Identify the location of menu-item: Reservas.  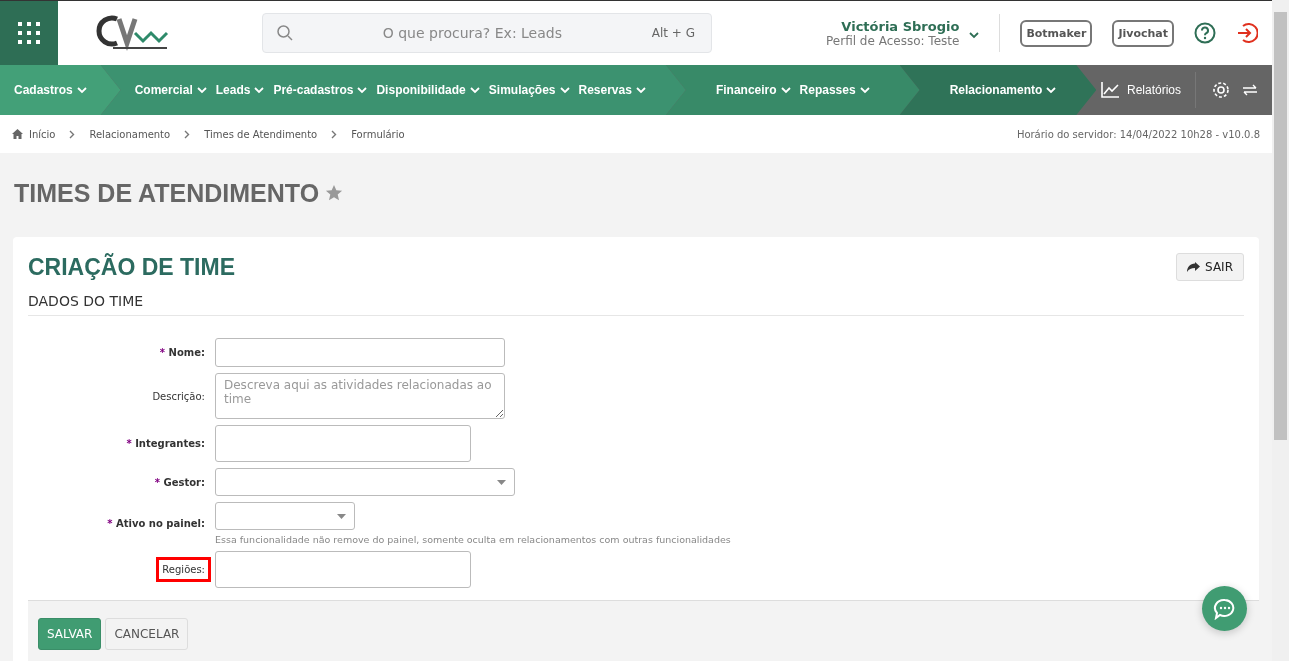
(612, 90).